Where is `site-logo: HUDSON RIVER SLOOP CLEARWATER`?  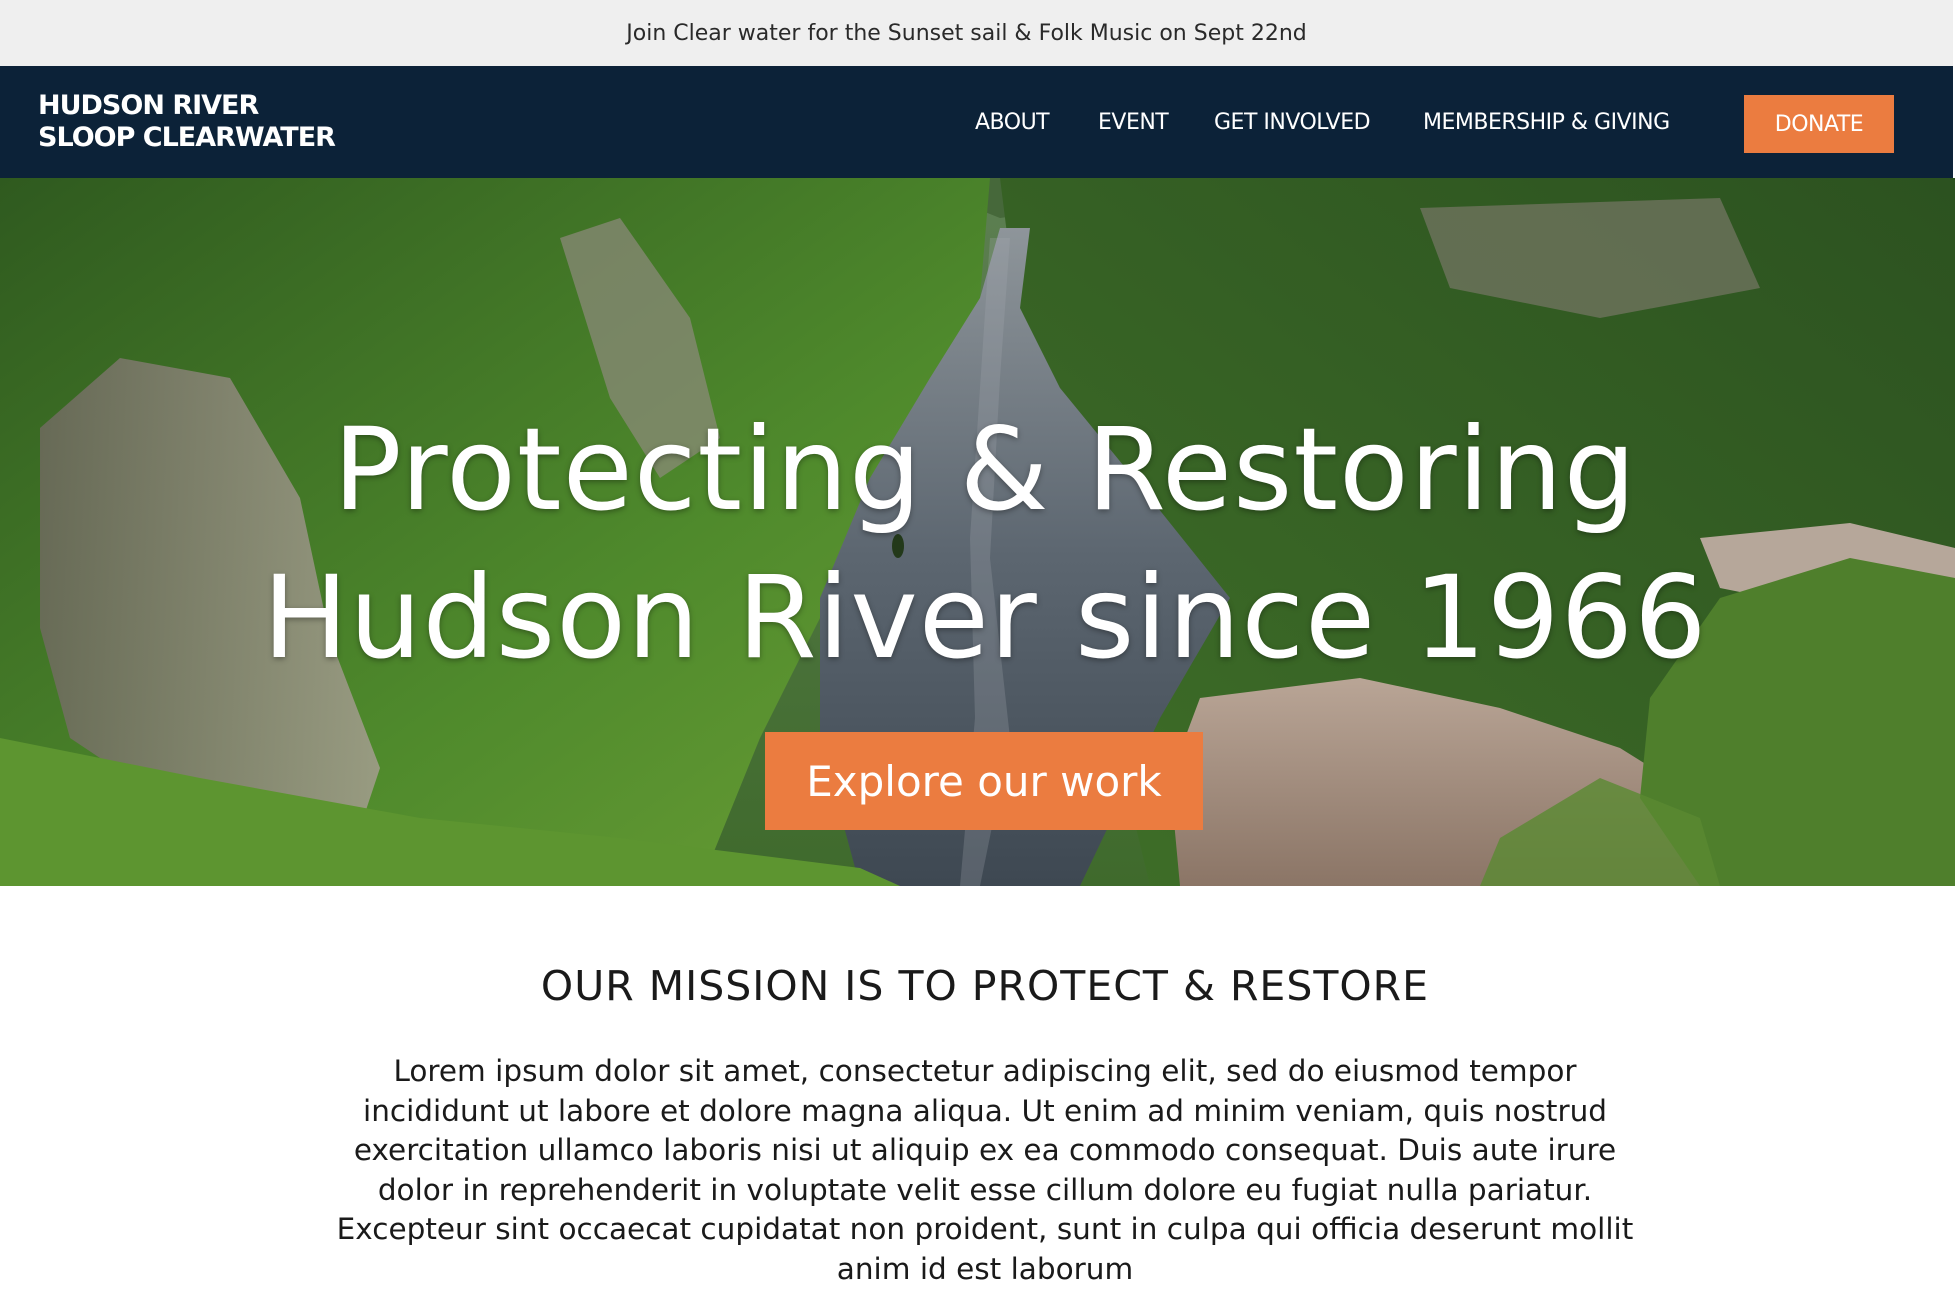 site-logo: HUDSON RIVER SLOOP CLEARWATER is located at coordinates (187, 122).